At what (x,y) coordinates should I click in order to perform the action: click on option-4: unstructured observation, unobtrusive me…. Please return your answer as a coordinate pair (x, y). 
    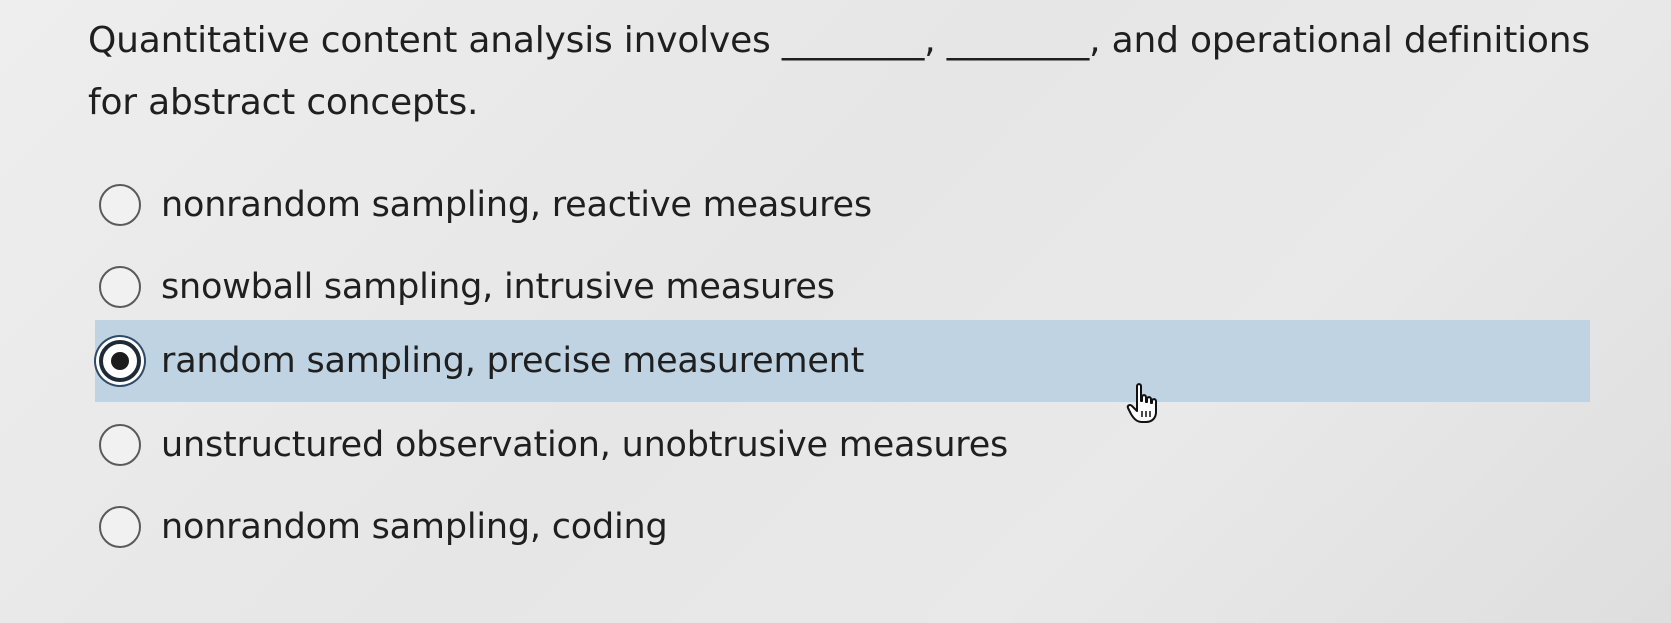
    Looking at the image, I should click on (842, 445).